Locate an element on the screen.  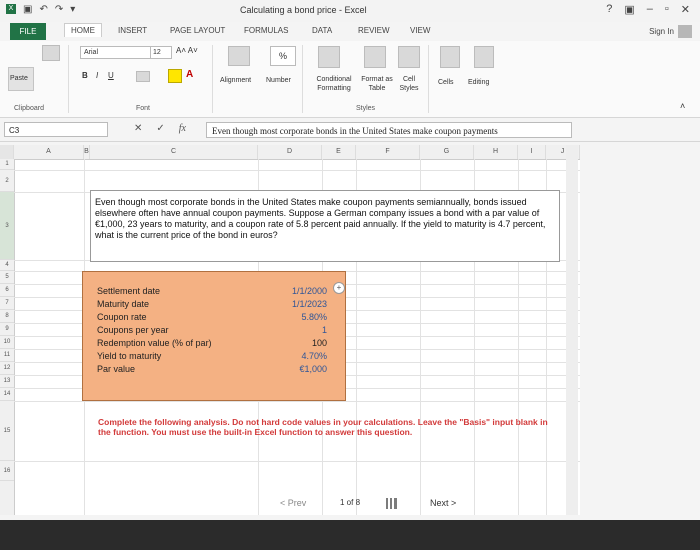
row-header: 14 is located at coordinates (7, 394).